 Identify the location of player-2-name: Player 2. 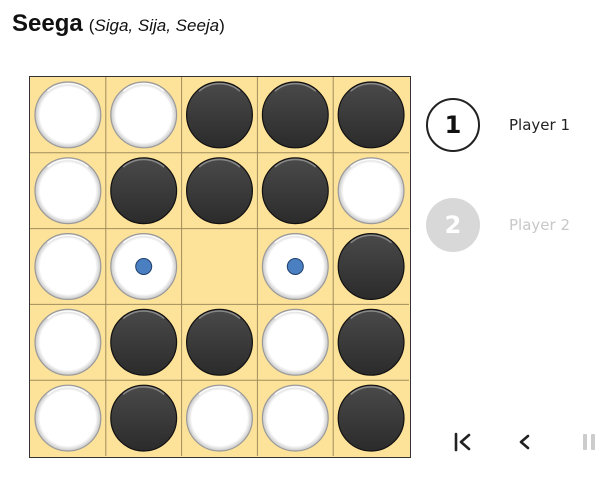
(539, 225).